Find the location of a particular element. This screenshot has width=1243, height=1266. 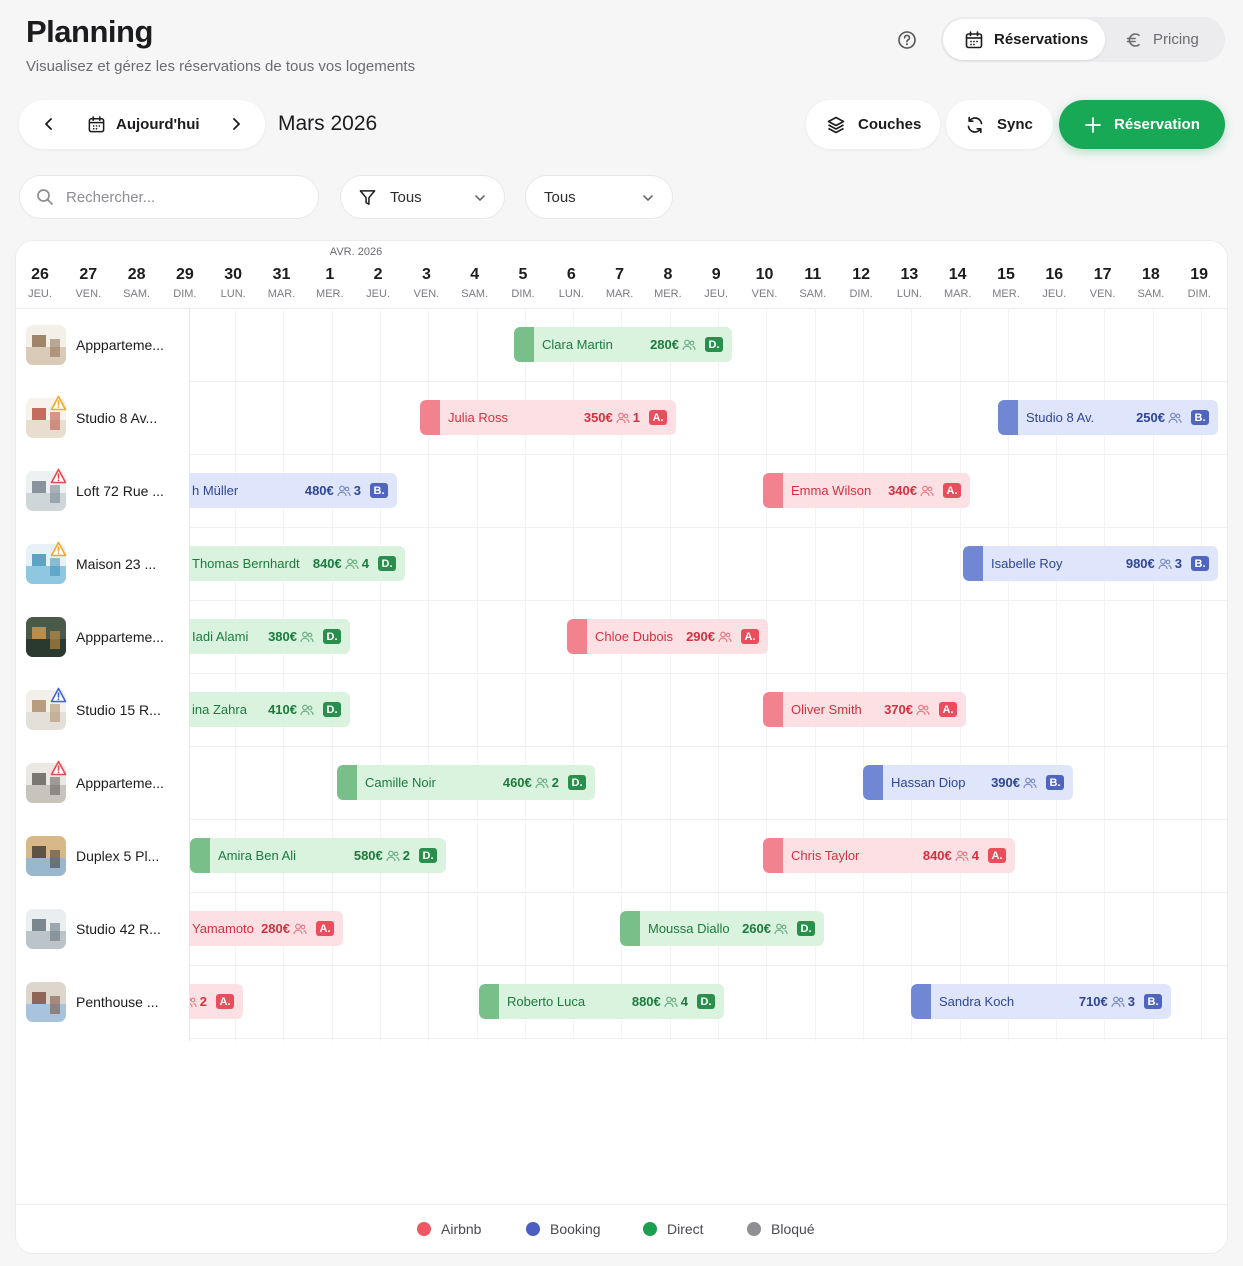

reservation-meta: 710€ 3 B. is located at coordinates (1120, 1001).